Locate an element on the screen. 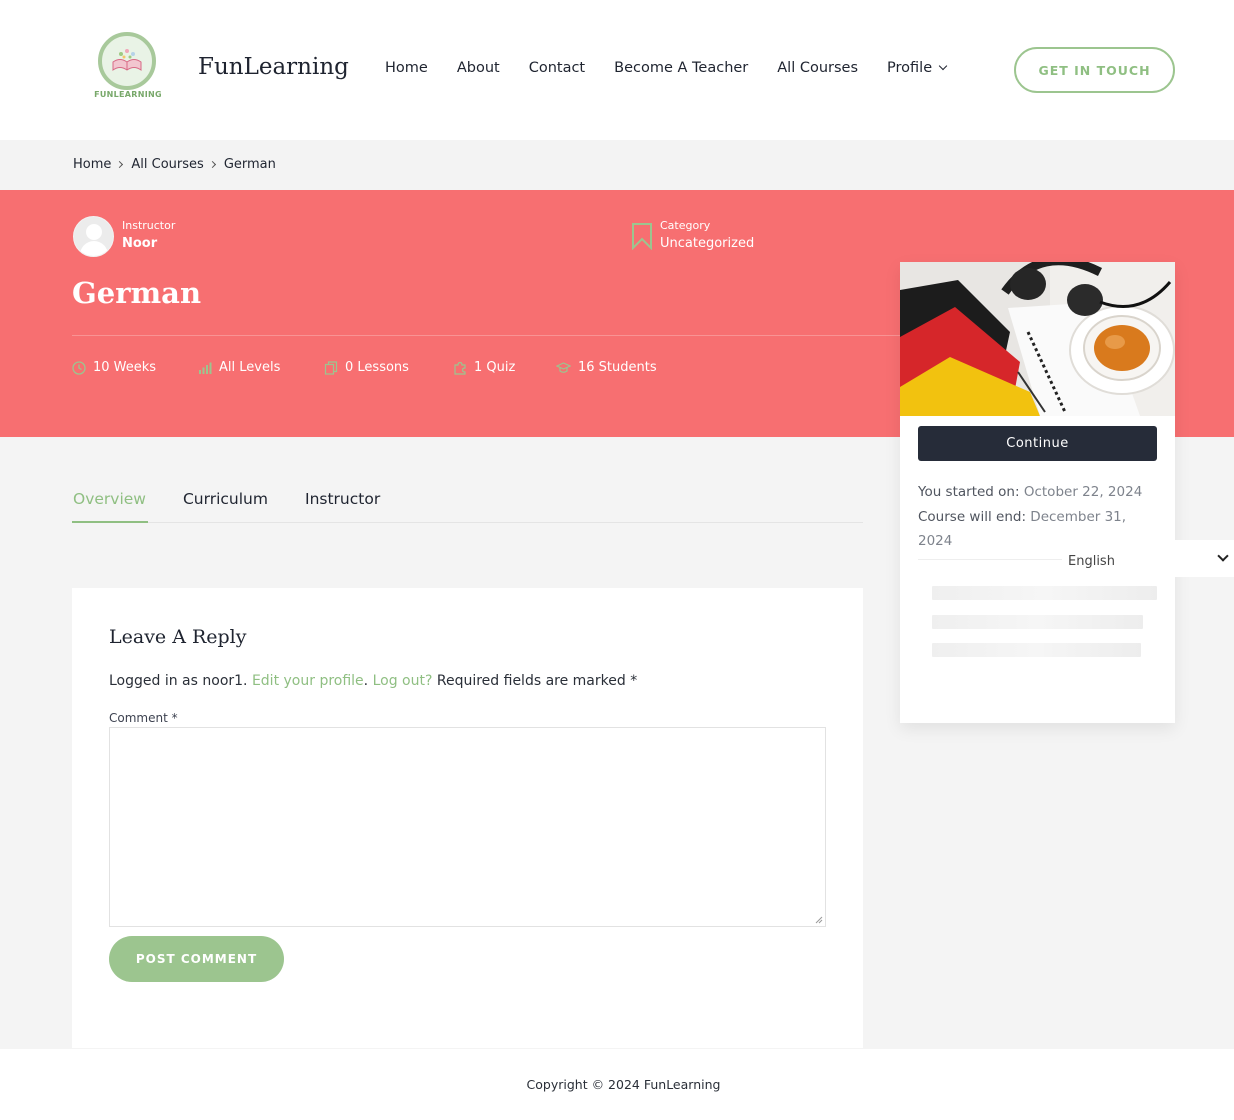  breadcrumb-current: German is located at coordinates (249, 164).